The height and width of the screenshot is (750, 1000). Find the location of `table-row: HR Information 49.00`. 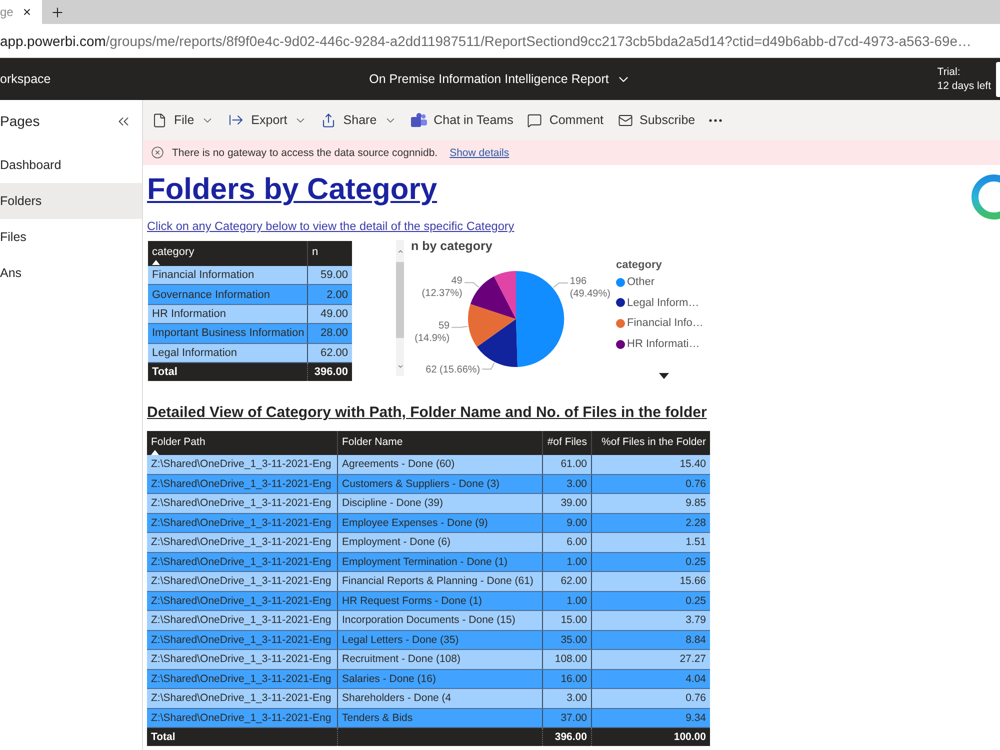

table-row: HR Information 49.00 is located at coordinates (250, 314).